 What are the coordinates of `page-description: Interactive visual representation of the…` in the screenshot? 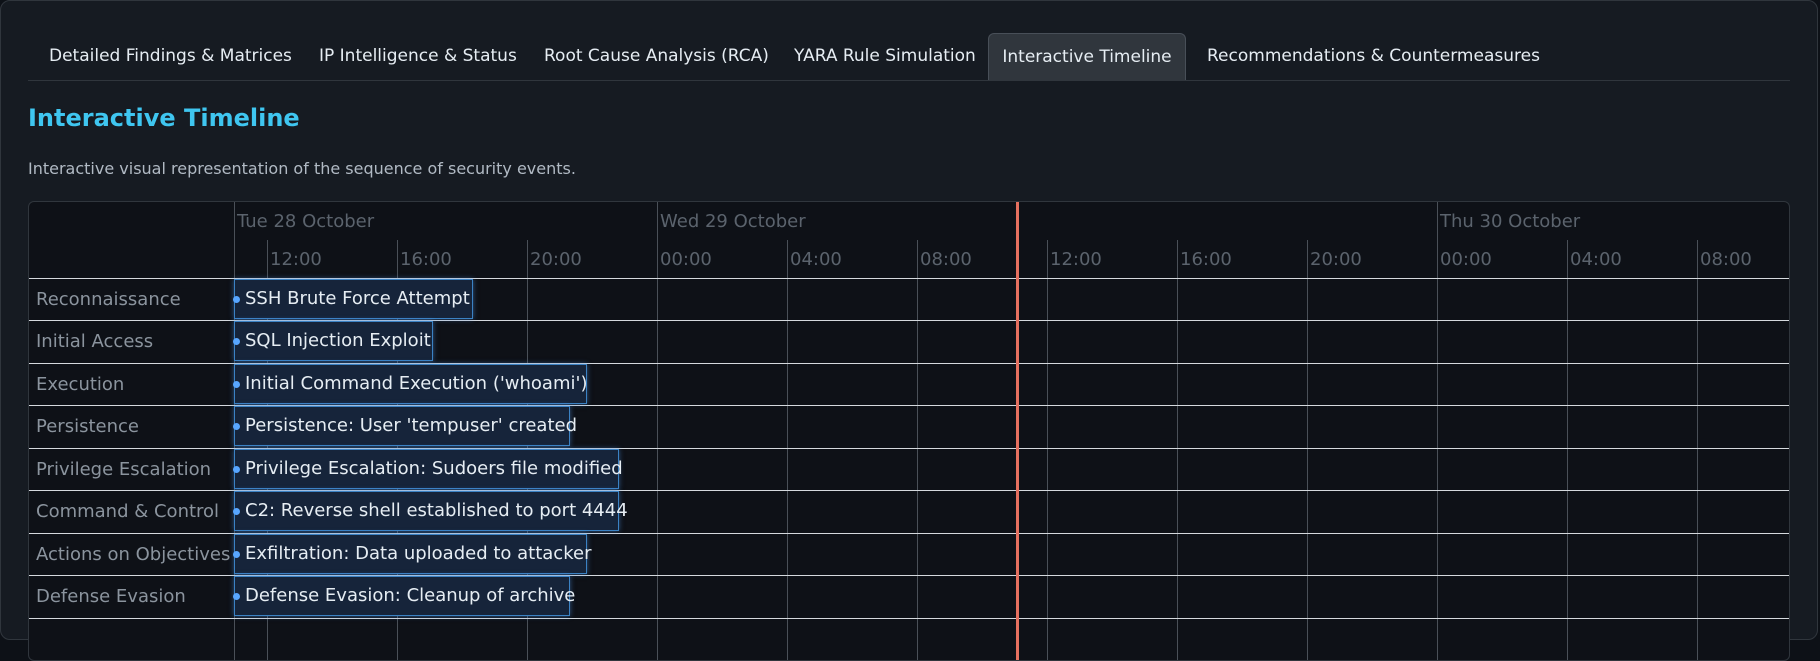 It's located at (302, 168).